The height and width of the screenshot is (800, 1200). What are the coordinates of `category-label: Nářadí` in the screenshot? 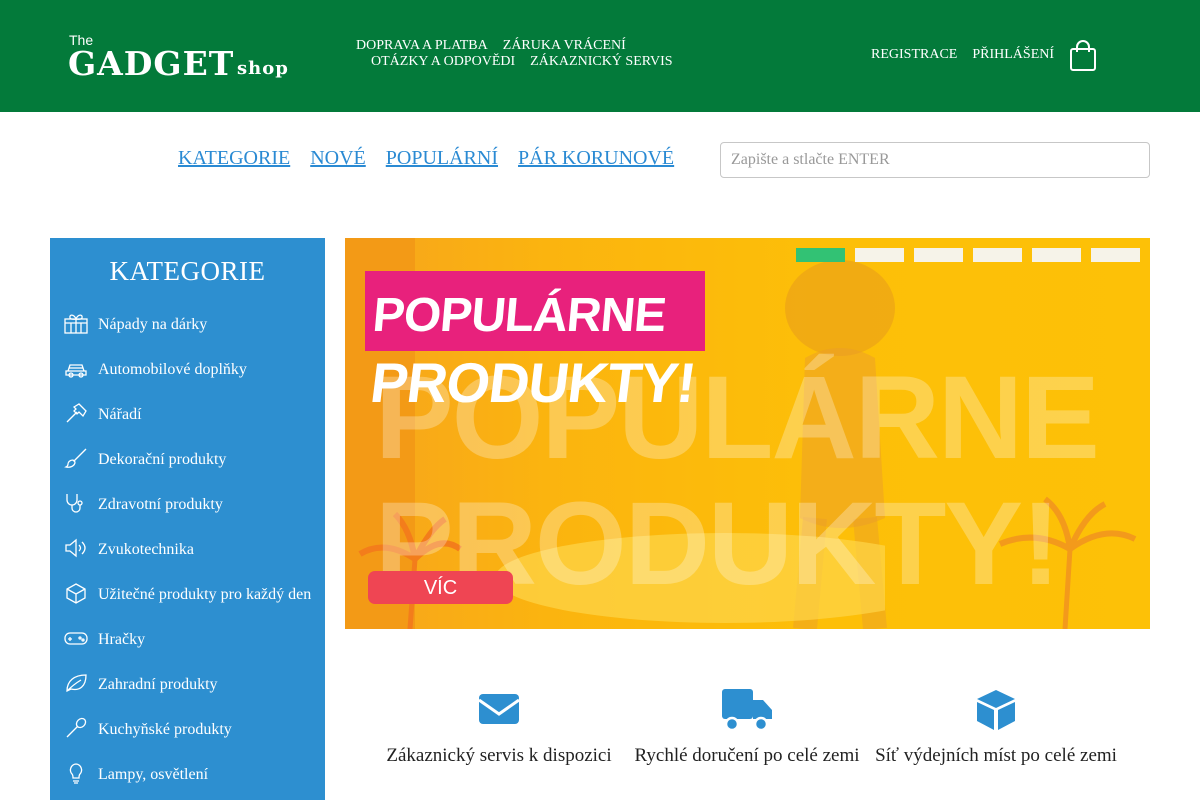 It's located at (120, 414).